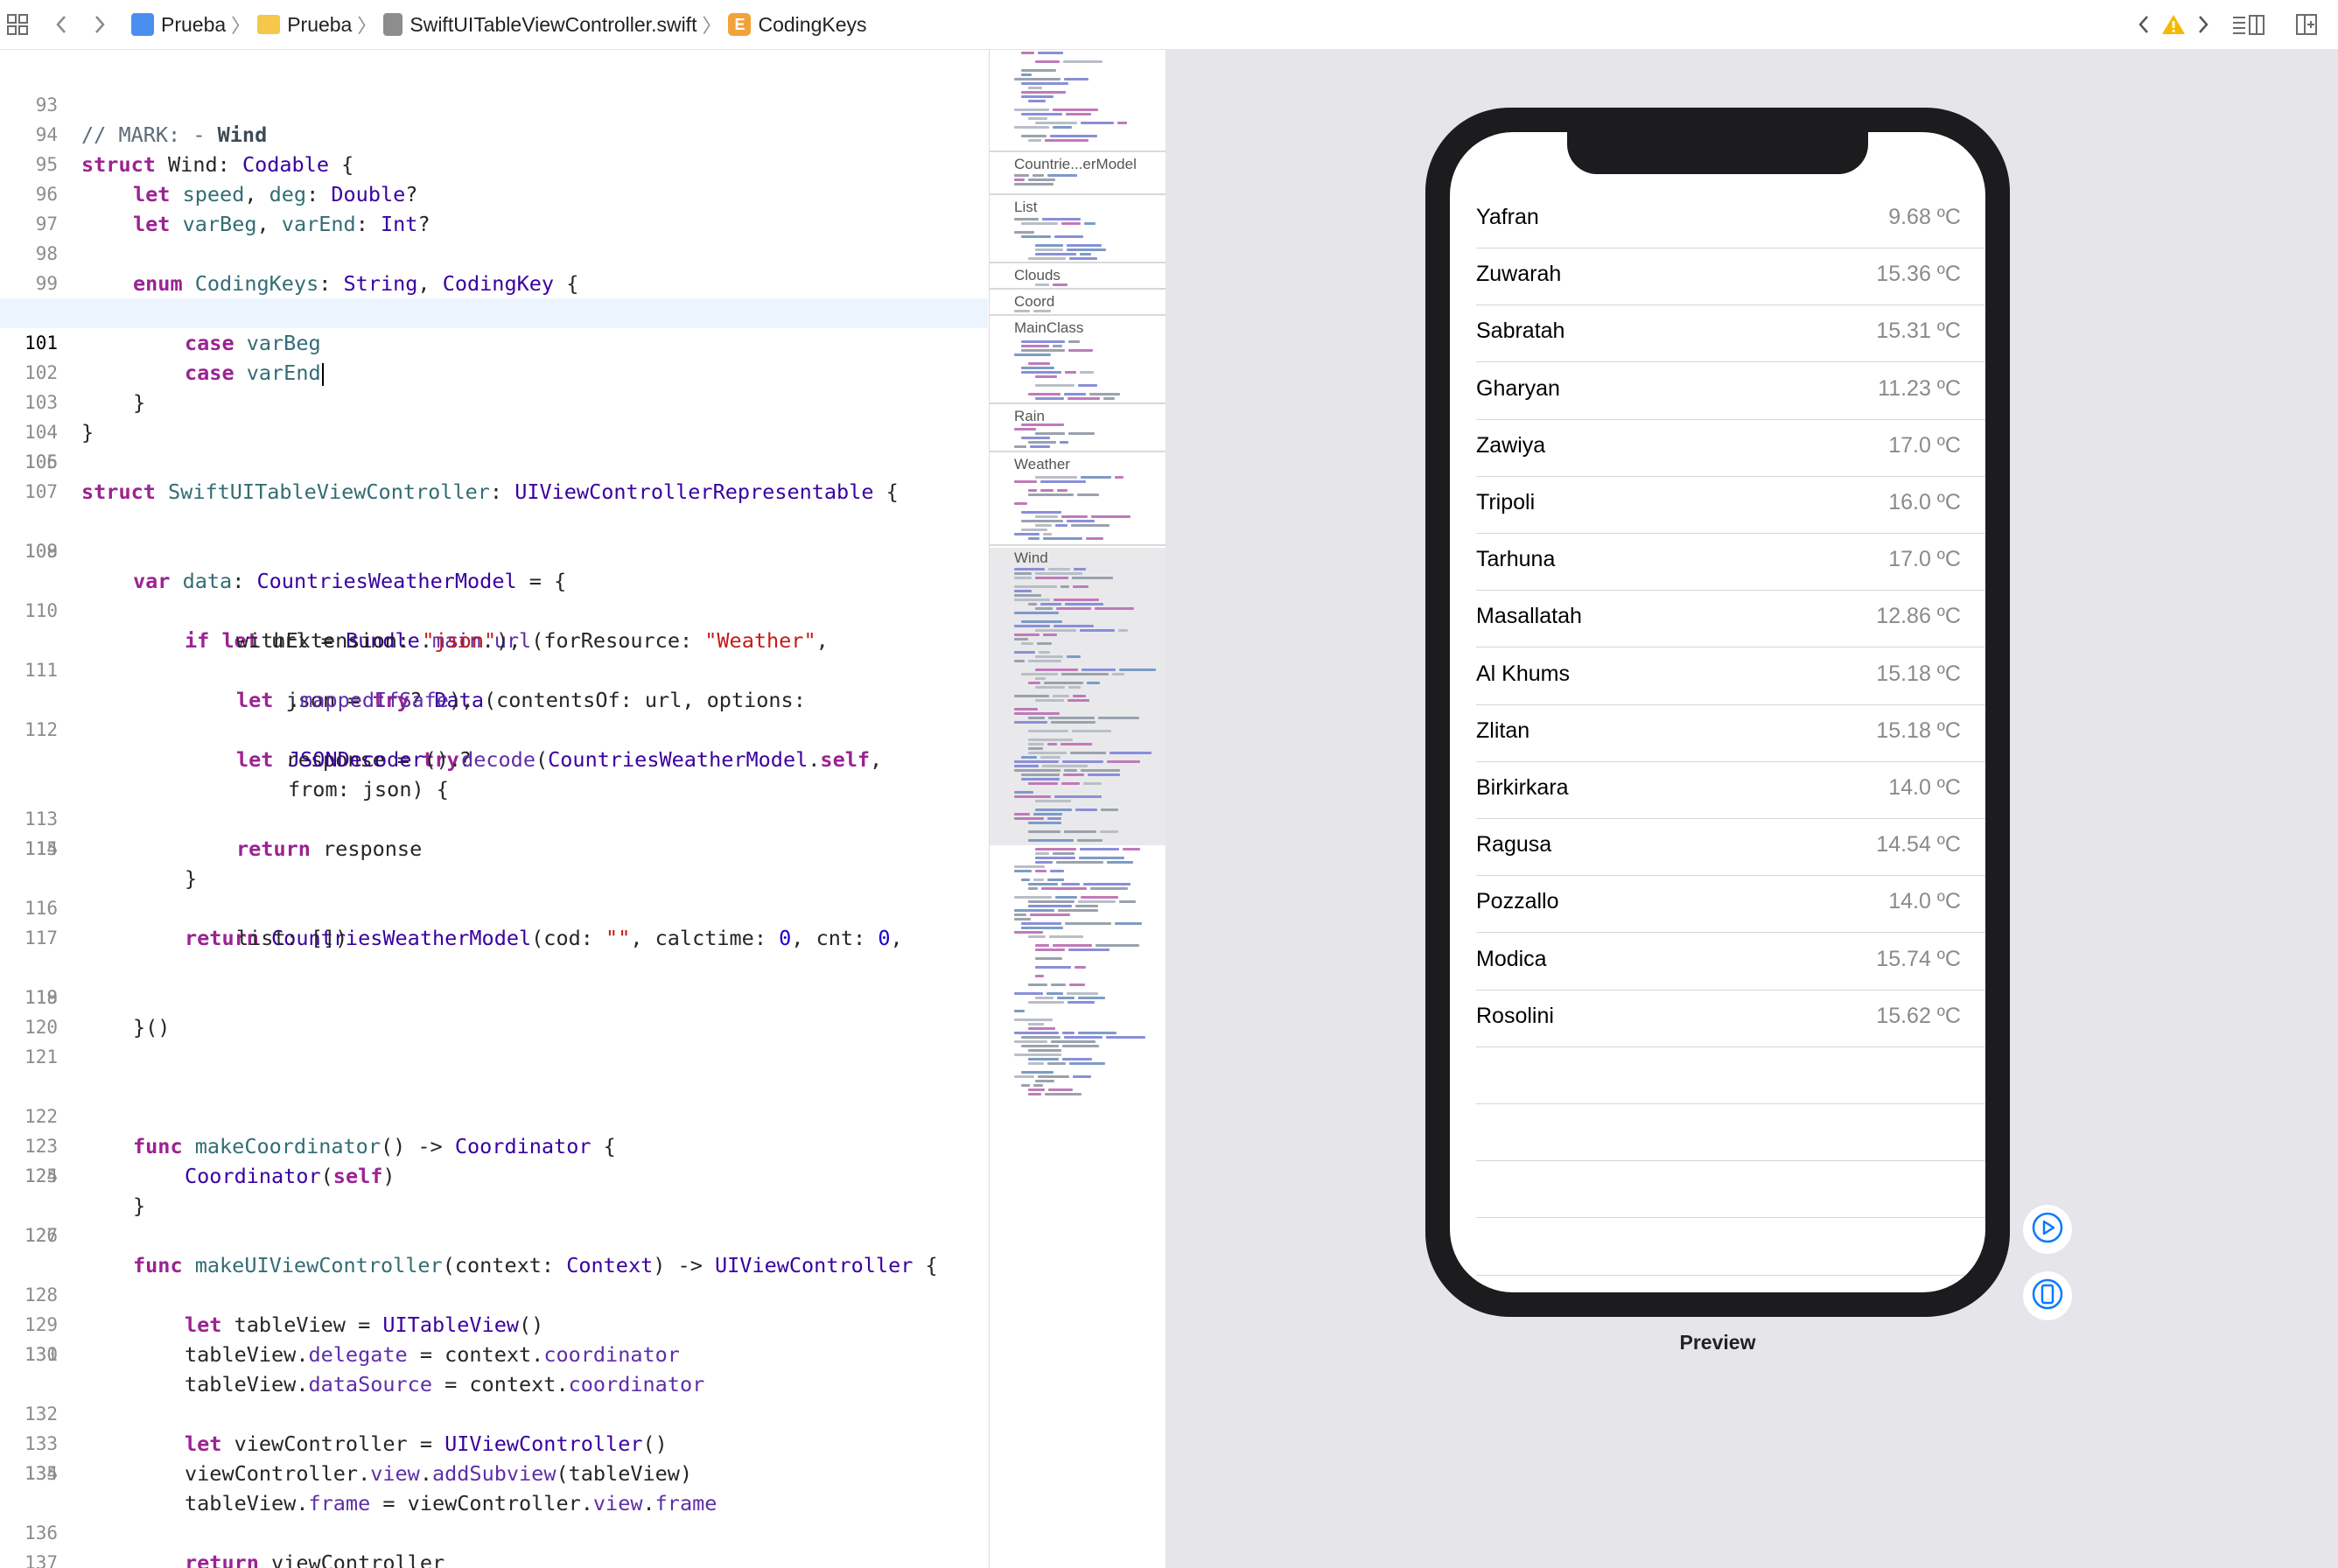  I want to click on line-number: 107, so click(41, 491).